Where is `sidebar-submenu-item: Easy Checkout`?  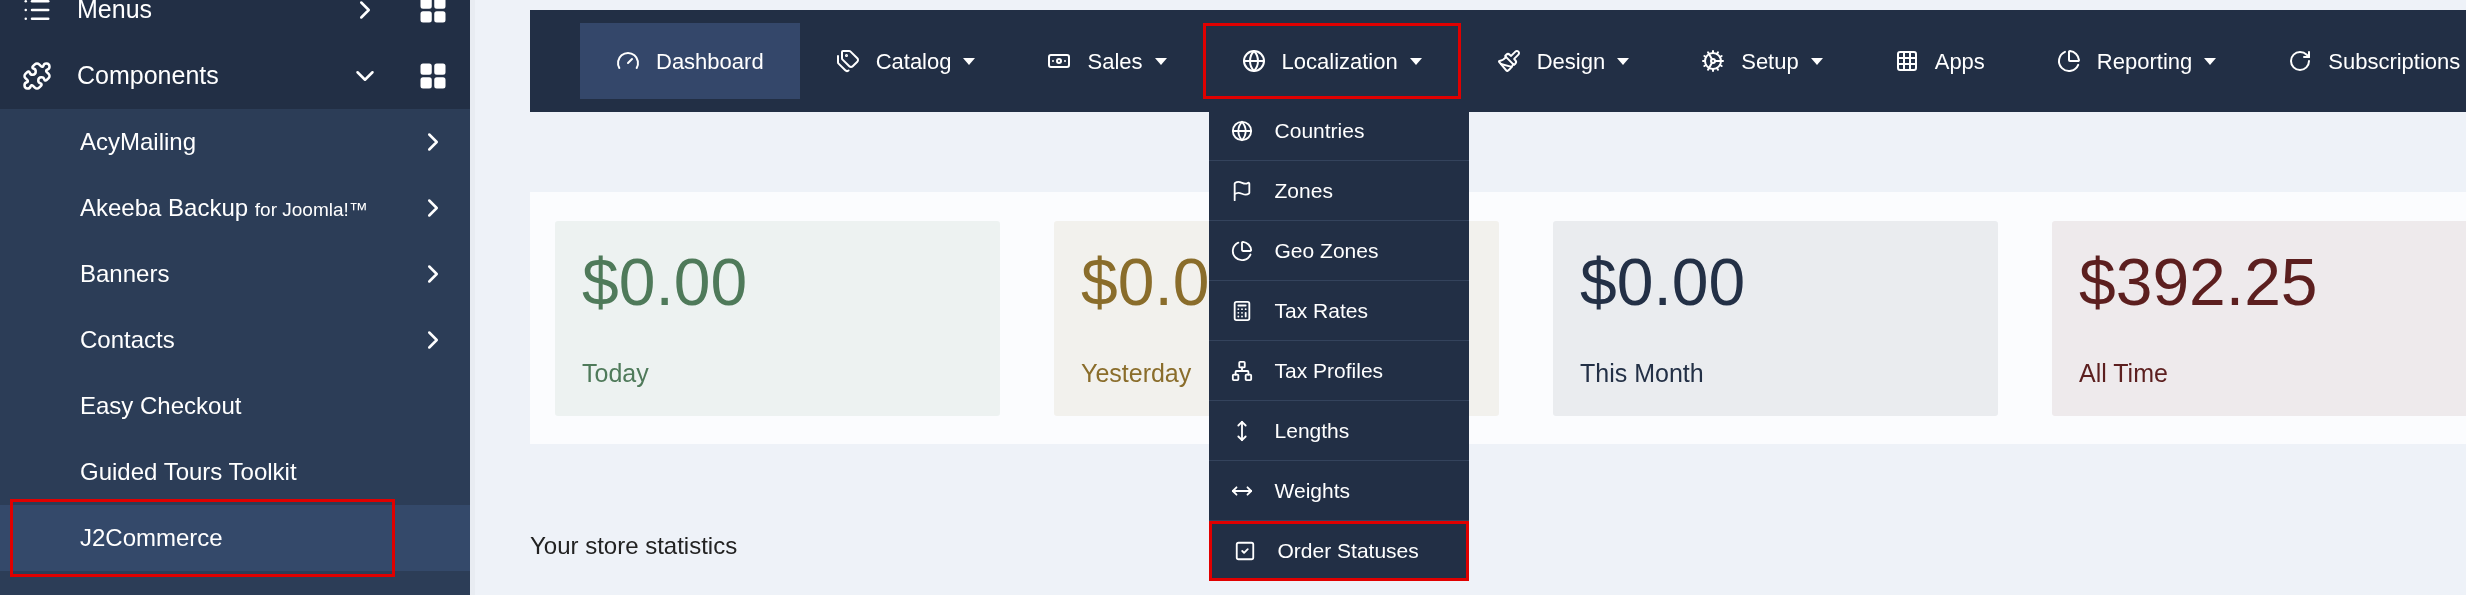 sidebar-submenu-item: Easy Checkout is located at coordinates (235, 406).